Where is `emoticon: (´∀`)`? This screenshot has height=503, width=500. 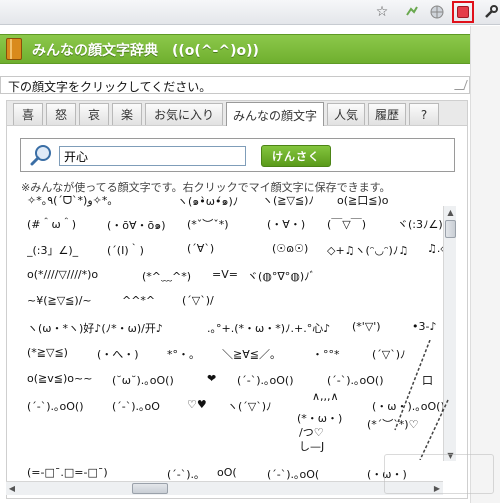 emoticon: (´∀`) is located at coordinates (200, 248).